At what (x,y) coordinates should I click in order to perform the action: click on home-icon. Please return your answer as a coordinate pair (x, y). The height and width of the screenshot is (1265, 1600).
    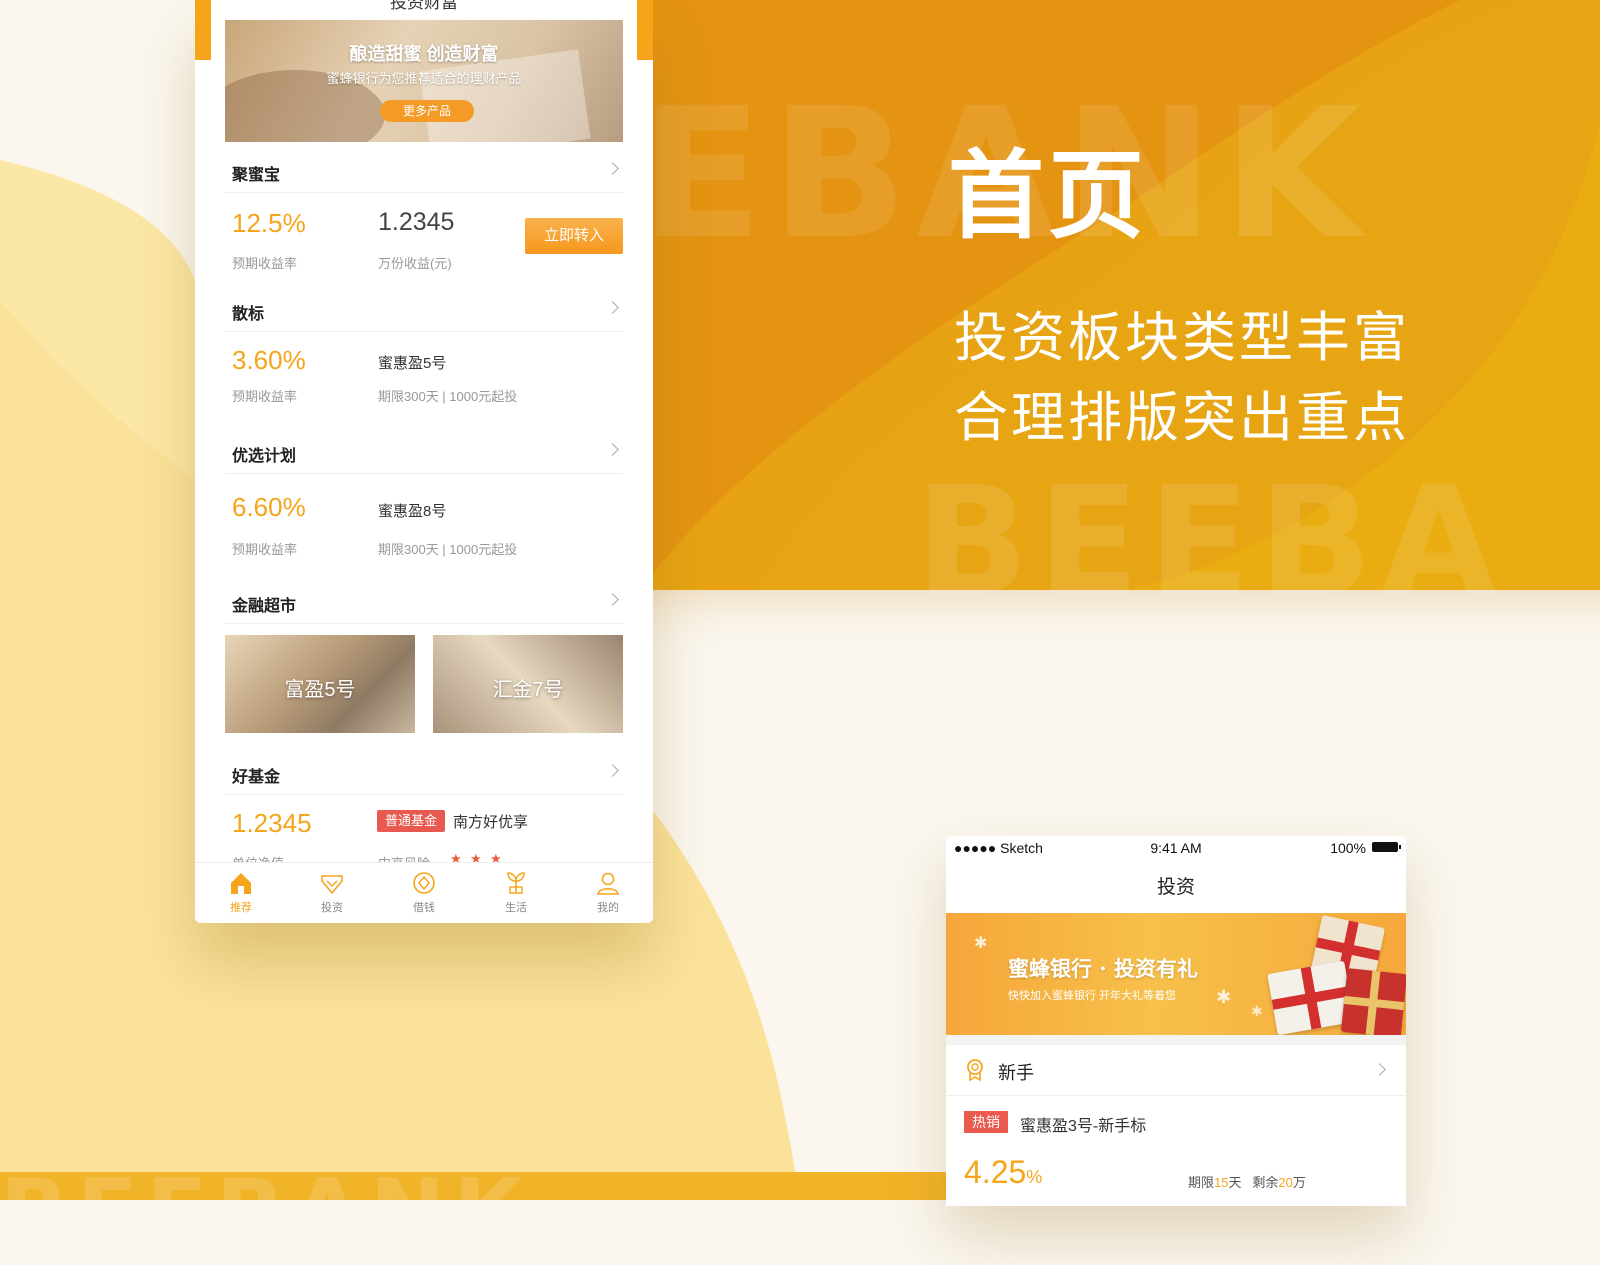
    Looking at the image, I should click on (241, 883).